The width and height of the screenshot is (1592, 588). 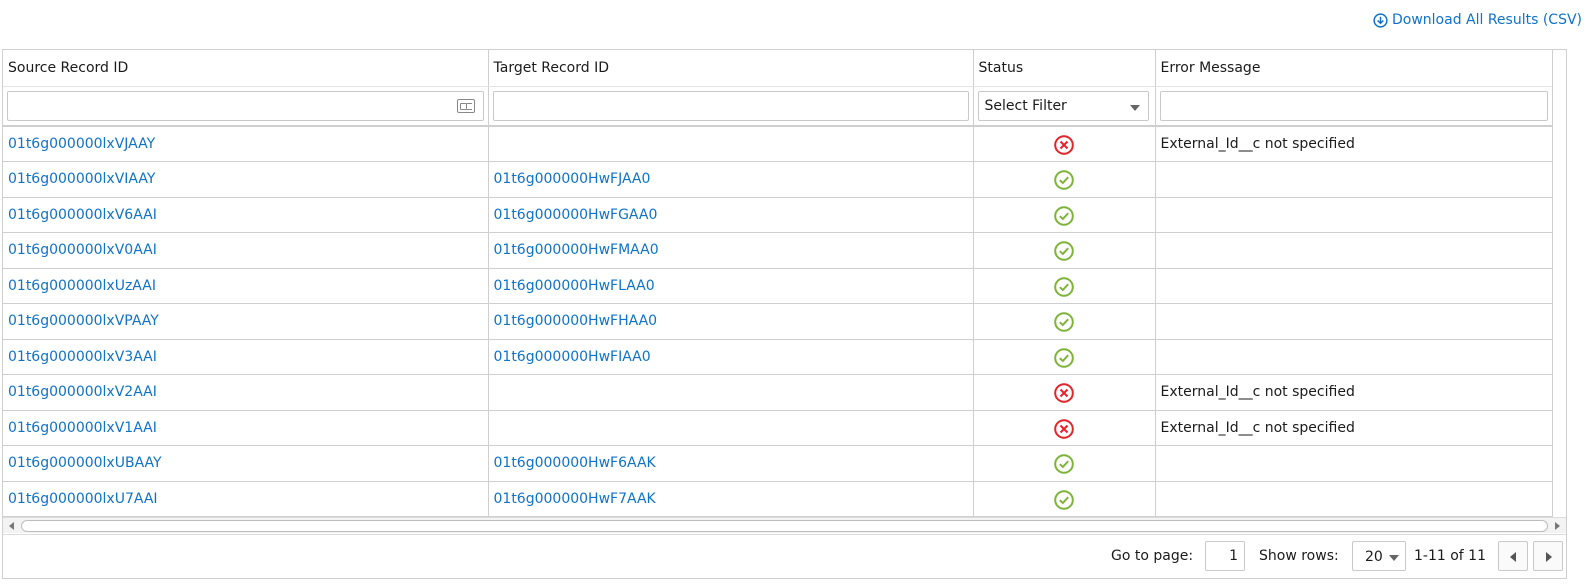 I want to click on target-record-link: 01t6g000000HwFLAA0, so click(x=731, y=286).